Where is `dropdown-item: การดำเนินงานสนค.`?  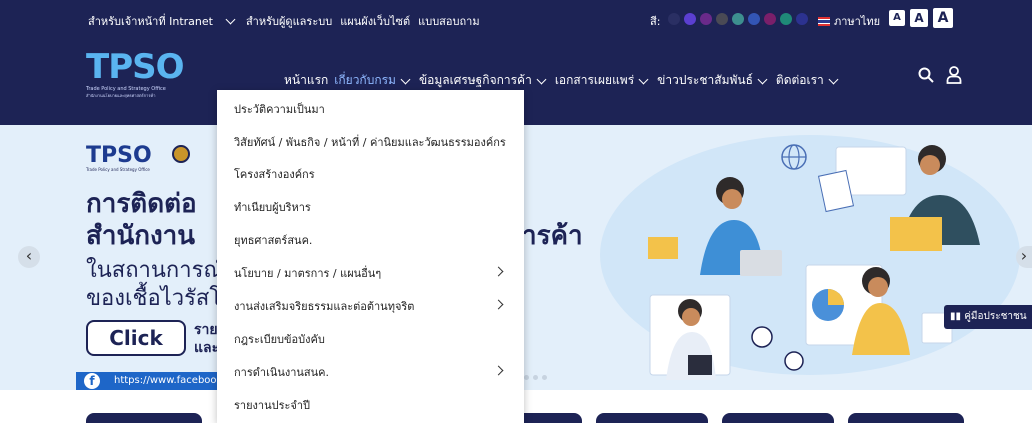 dropdown-item: การดำเนินงานสนค. is located at coordinates (370, 372).